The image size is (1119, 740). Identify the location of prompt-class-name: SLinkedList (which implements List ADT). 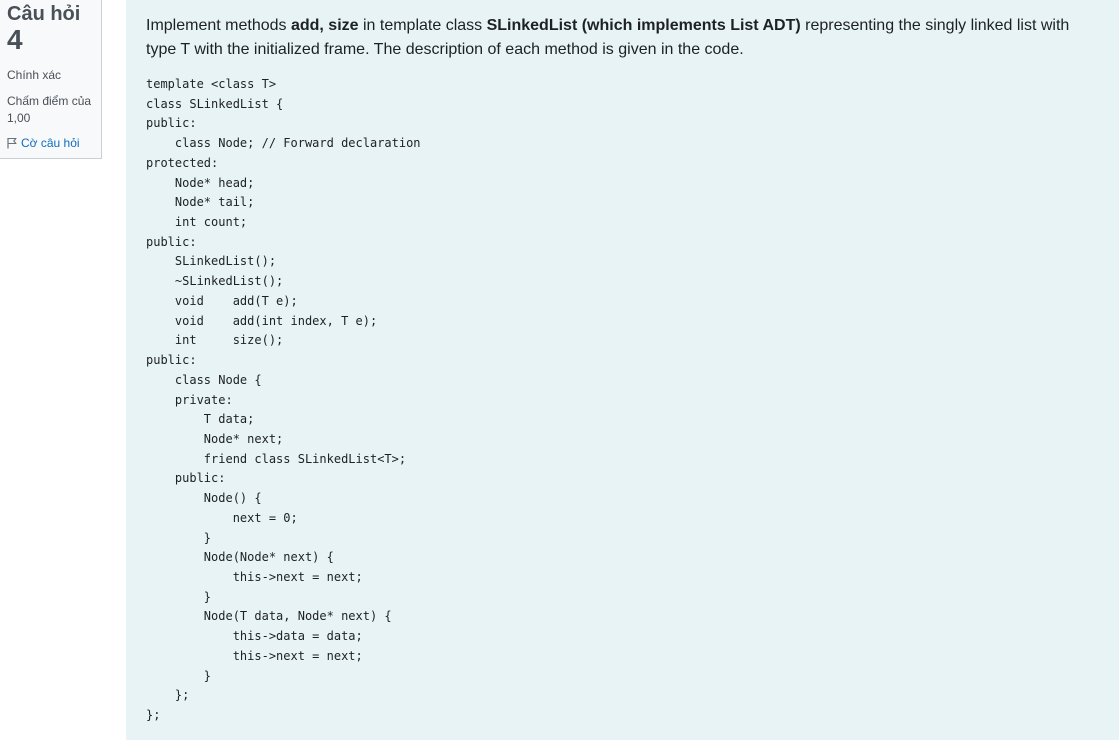
(643, 25).